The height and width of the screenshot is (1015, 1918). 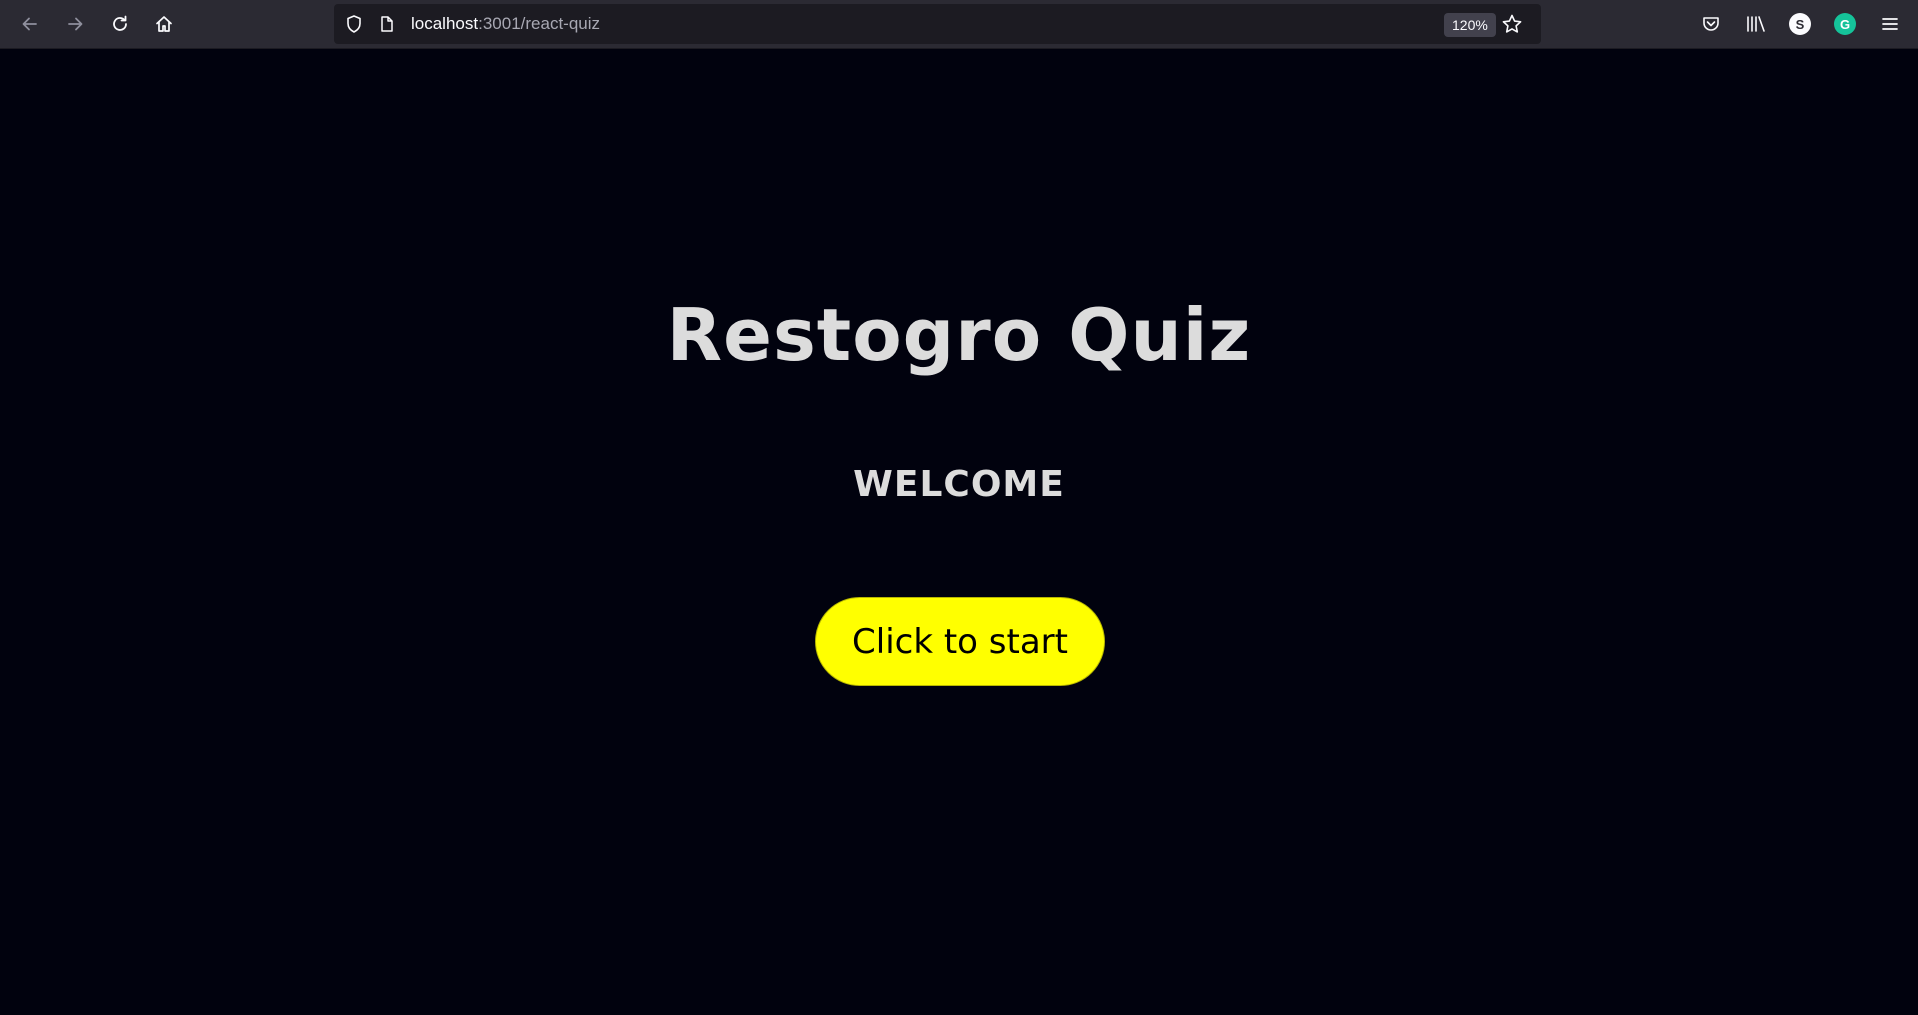 What do you see at coordinates (539, 23) in the screenshot?
I see `url-path: :3001/react-quiz` at bounding box center [539, 23].